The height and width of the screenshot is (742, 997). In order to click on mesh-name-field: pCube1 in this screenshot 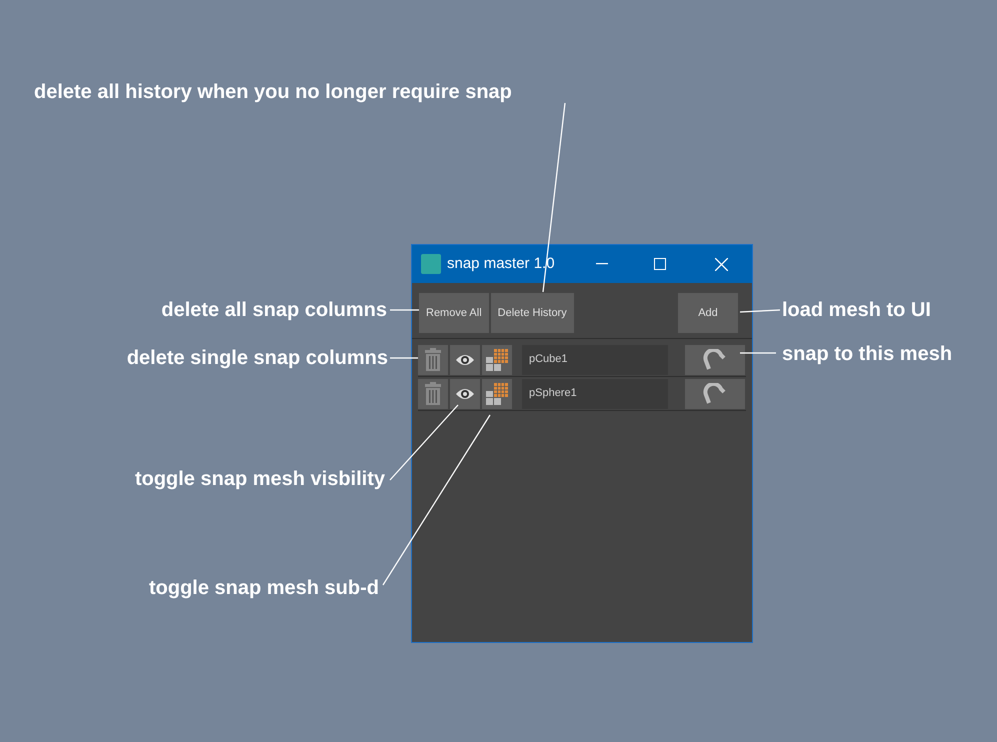, I will do `click(595, 359)`.